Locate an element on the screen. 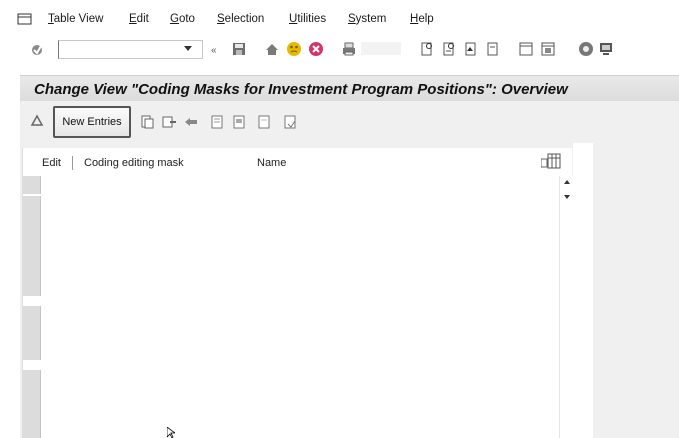  copy-as-icon is located at coordinates (147, 122).